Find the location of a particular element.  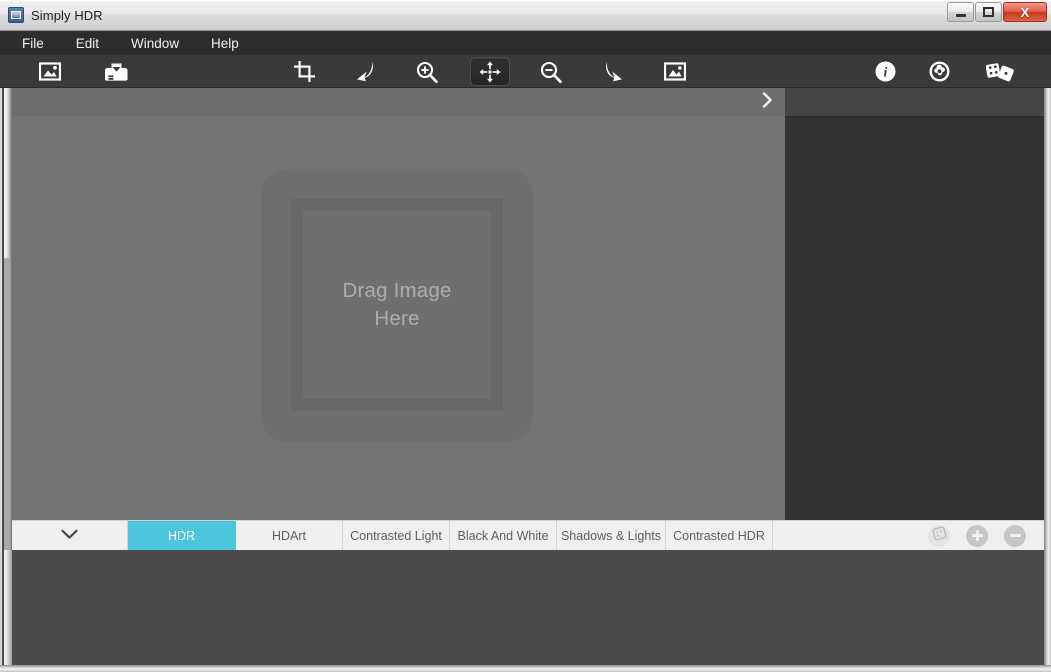

menu-item-help: Help is located at coordinates (228, 43).